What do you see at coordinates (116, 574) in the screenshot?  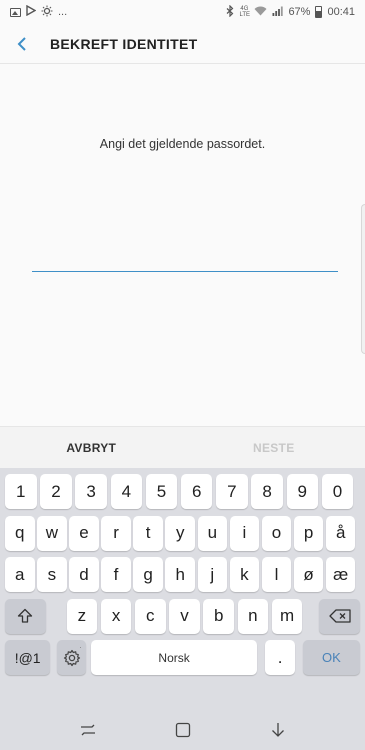 I see `key-f: f` at bounding box center [116, 574].